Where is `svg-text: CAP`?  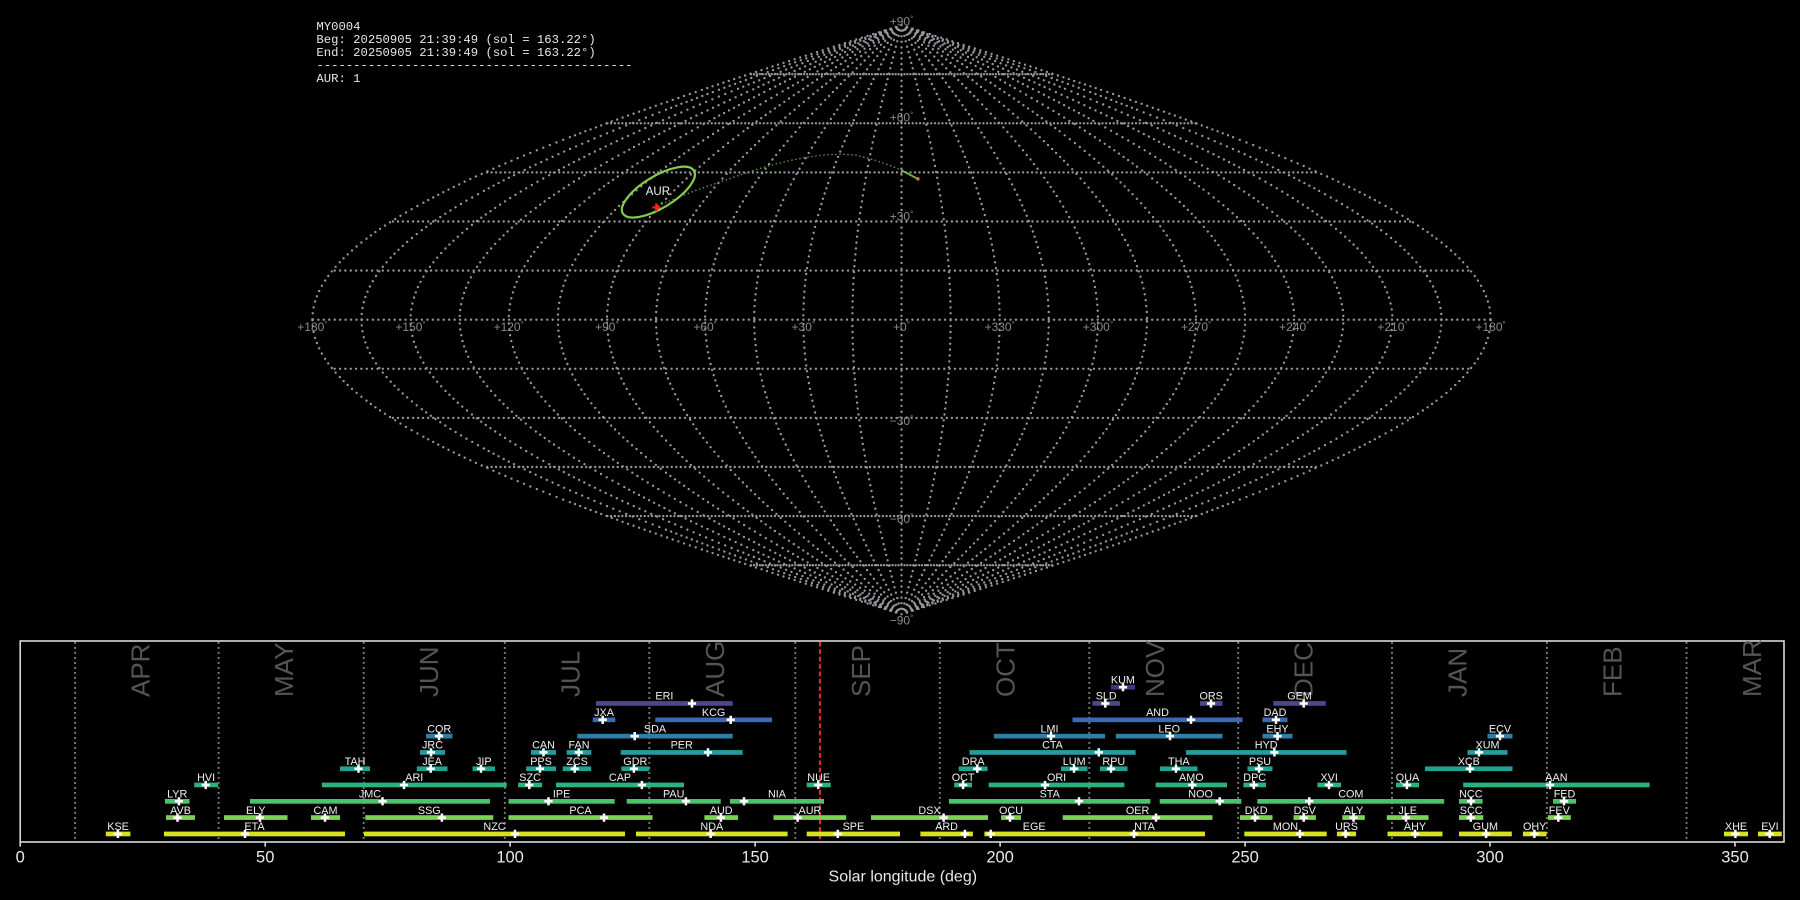 svg-text: CAP is located at coordinates (620, 778).